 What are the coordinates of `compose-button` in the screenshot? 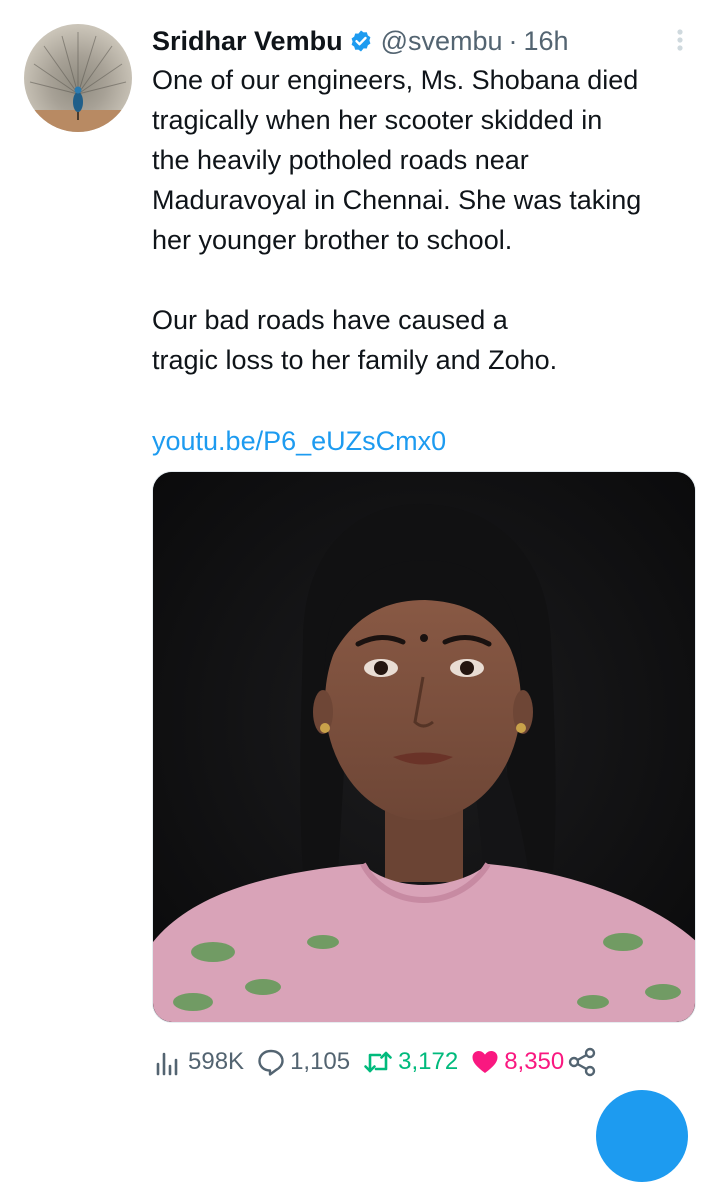 It's located at (642, 1136).